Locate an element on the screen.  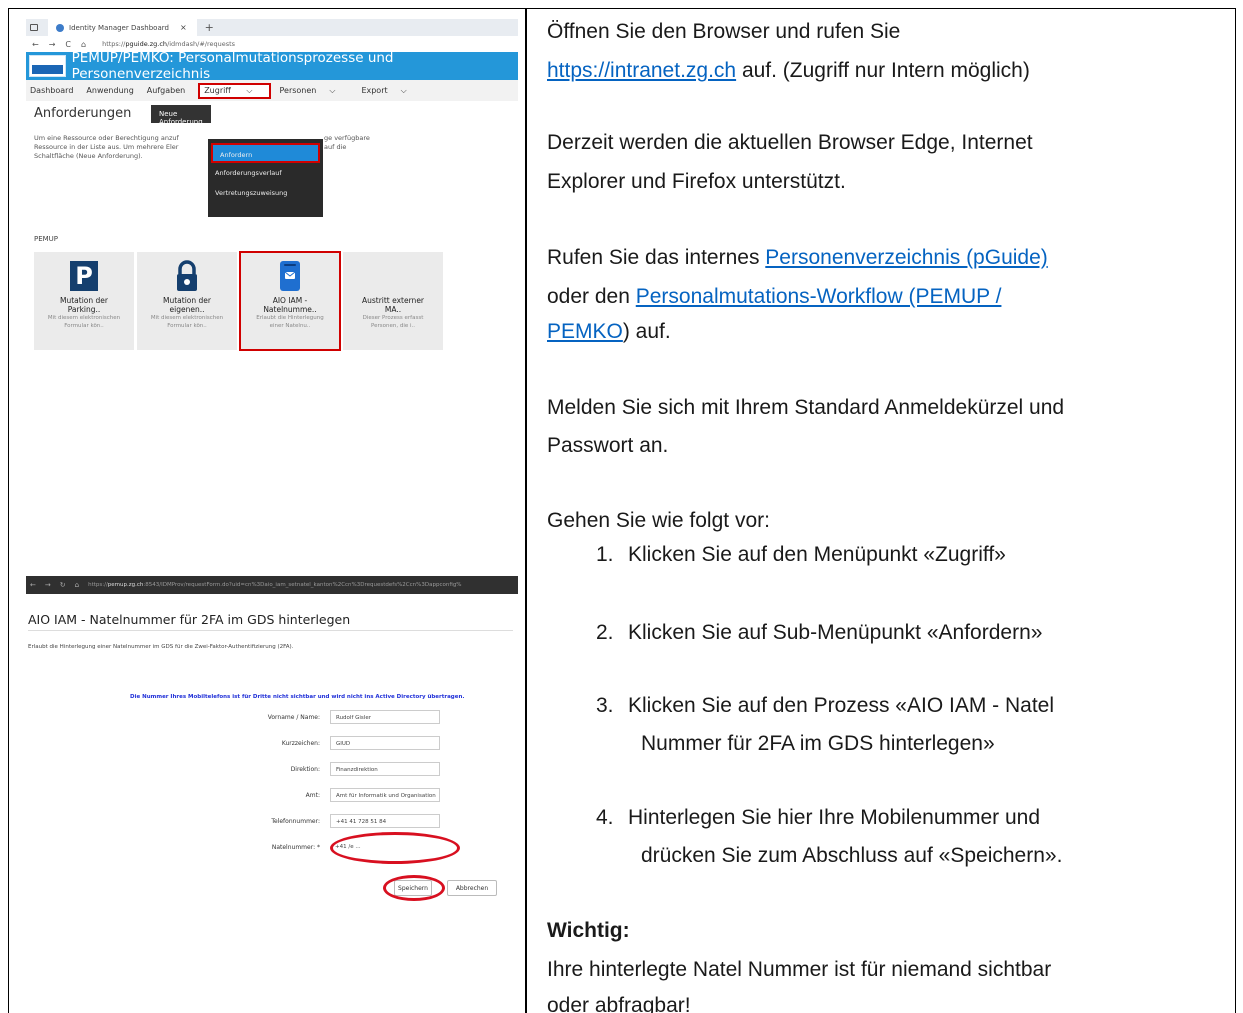
text-line: Passwort an. is located at coordinates (608, 445).